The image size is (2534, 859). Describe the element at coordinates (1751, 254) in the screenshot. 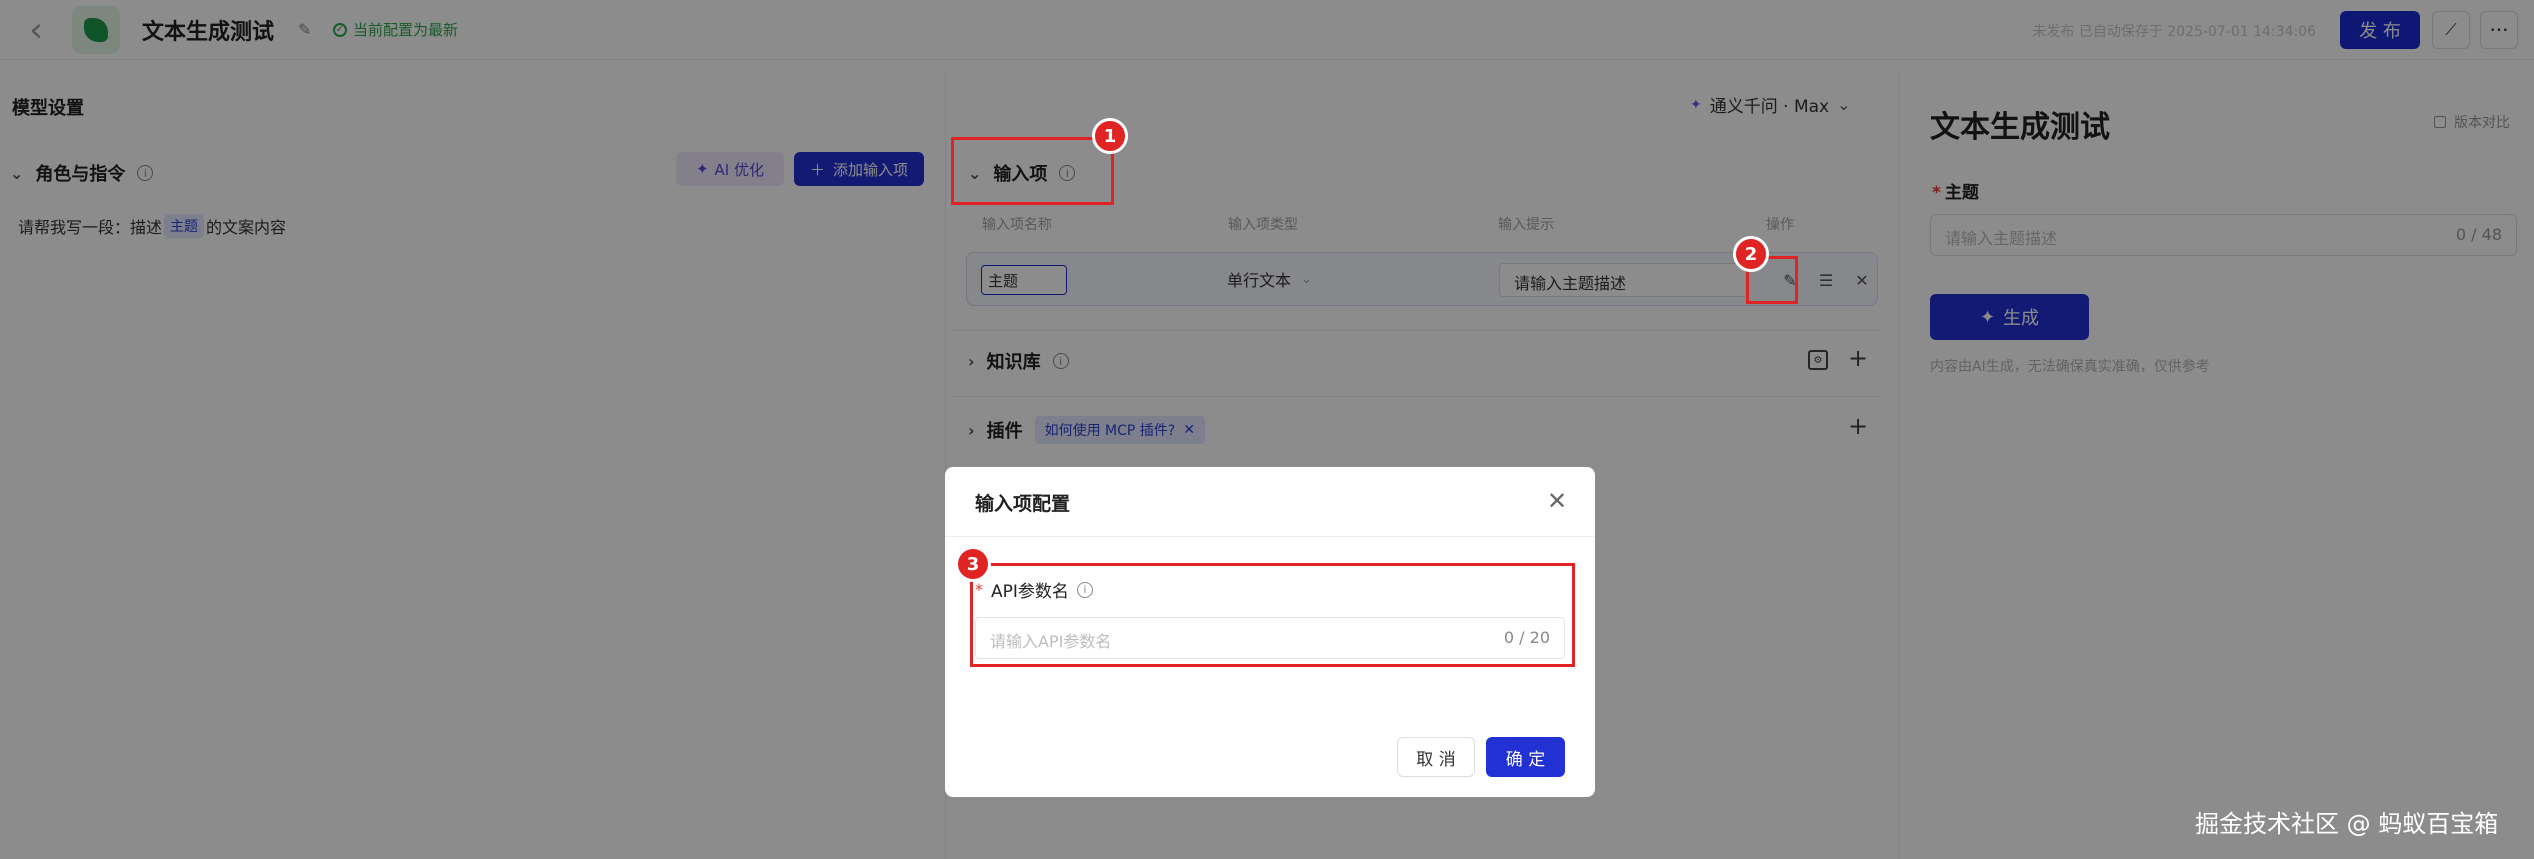

I see `annotation-marker-2: 2` at that location.